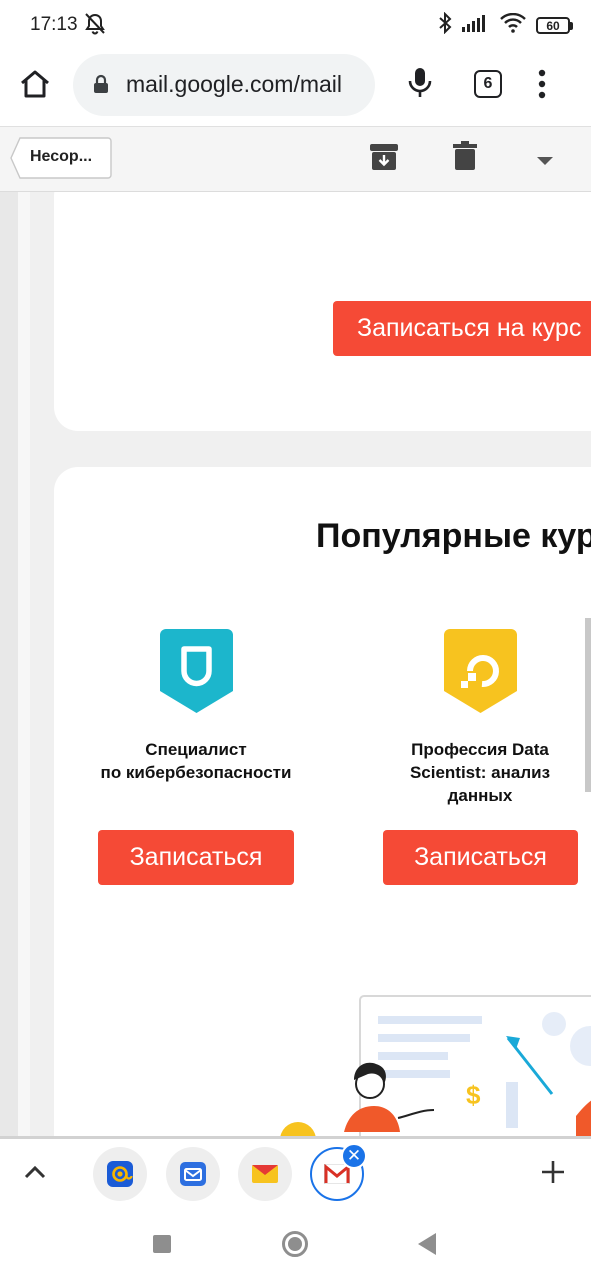  What do you see at coordinates (427, 1244) in the screenshot?
I see `back-icon` at bounding box center [427, 1244].